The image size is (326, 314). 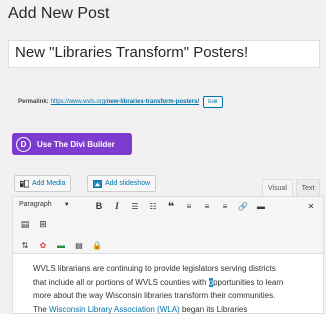 I want to click on blockquote-icon: ❝, so click(x=171, y=206).